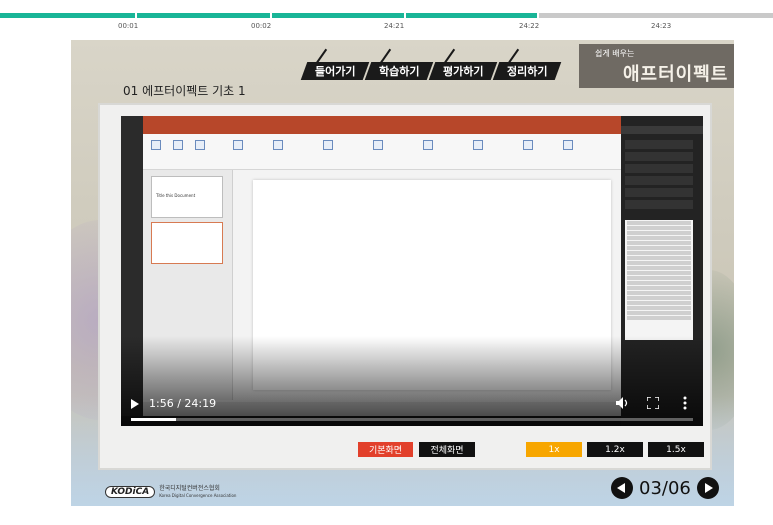  I want to click on tab-intro: 들어가기, so click(335, 71).